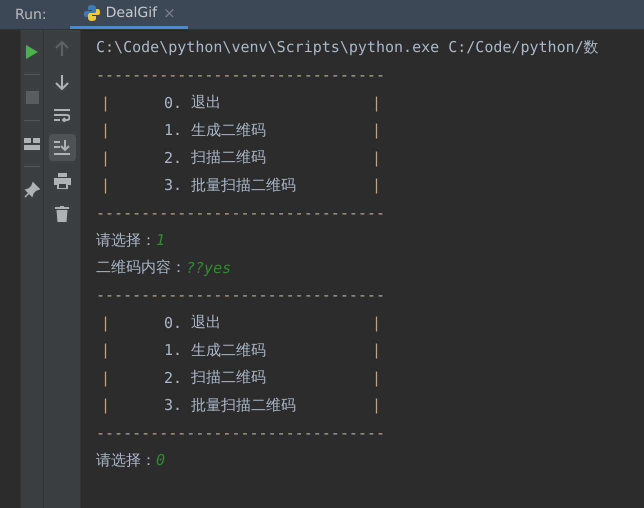  Describe the element at coordinates (129, 14) in the screenshot. I see `run-tab: DealGif ×` at that location.